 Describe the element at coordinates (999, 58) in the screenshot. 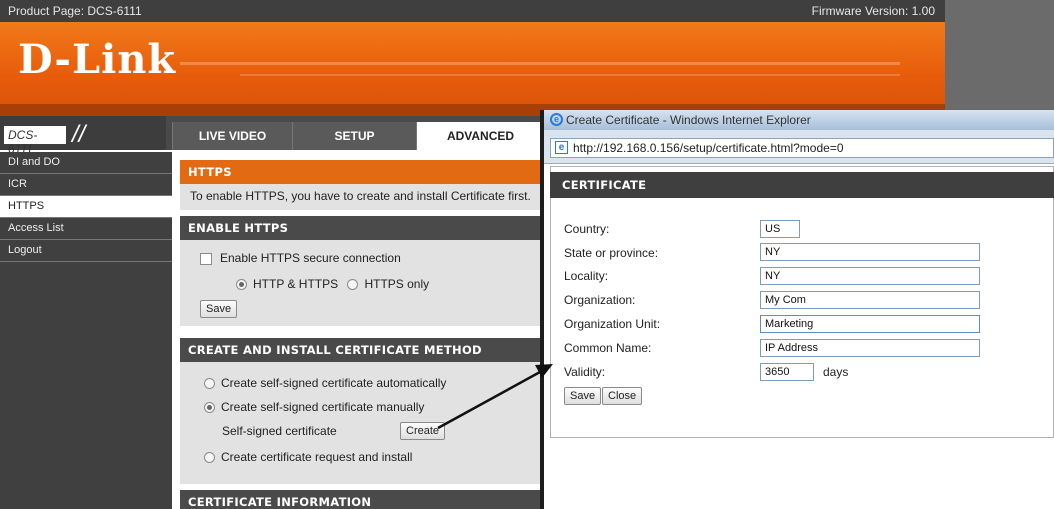

I see `right-gray-panel` at that location.